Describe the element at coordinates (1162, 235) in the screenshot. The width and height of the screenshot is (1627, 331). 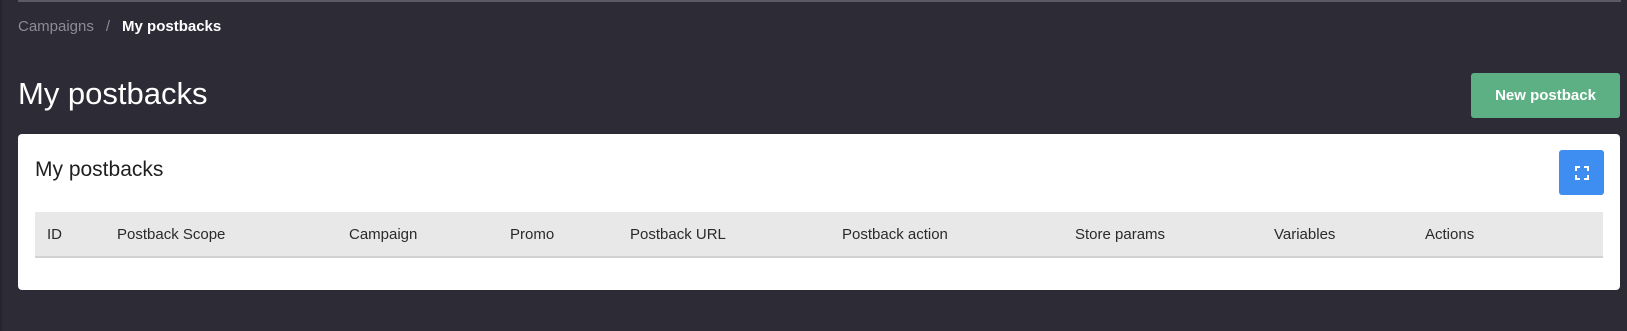
I see `column-header-store-params: Store params` at that location.